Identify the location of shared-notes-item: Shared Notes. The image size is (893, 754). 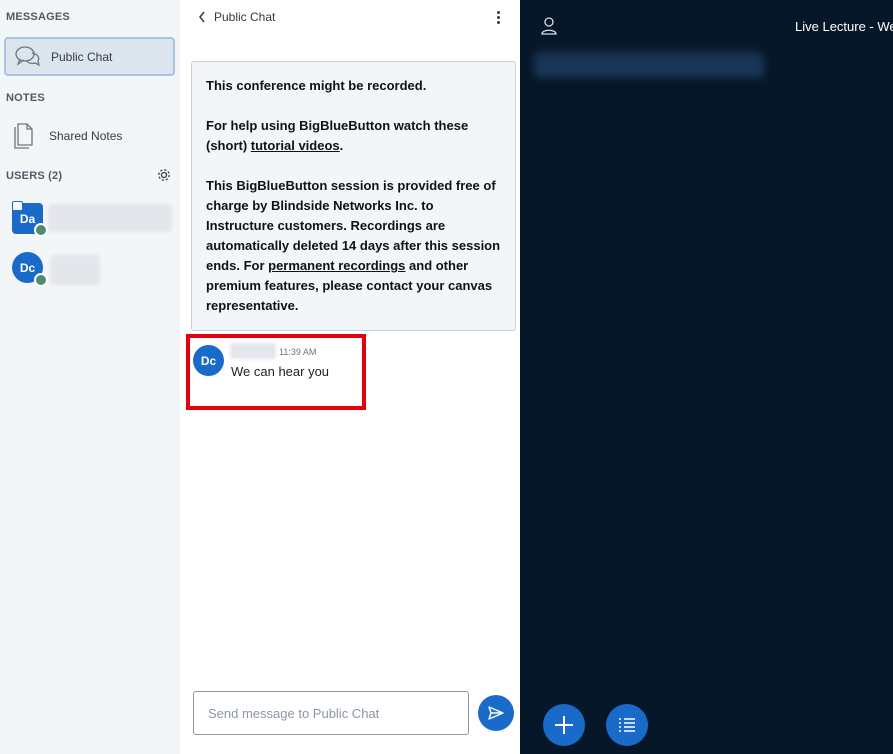
(89, 136).